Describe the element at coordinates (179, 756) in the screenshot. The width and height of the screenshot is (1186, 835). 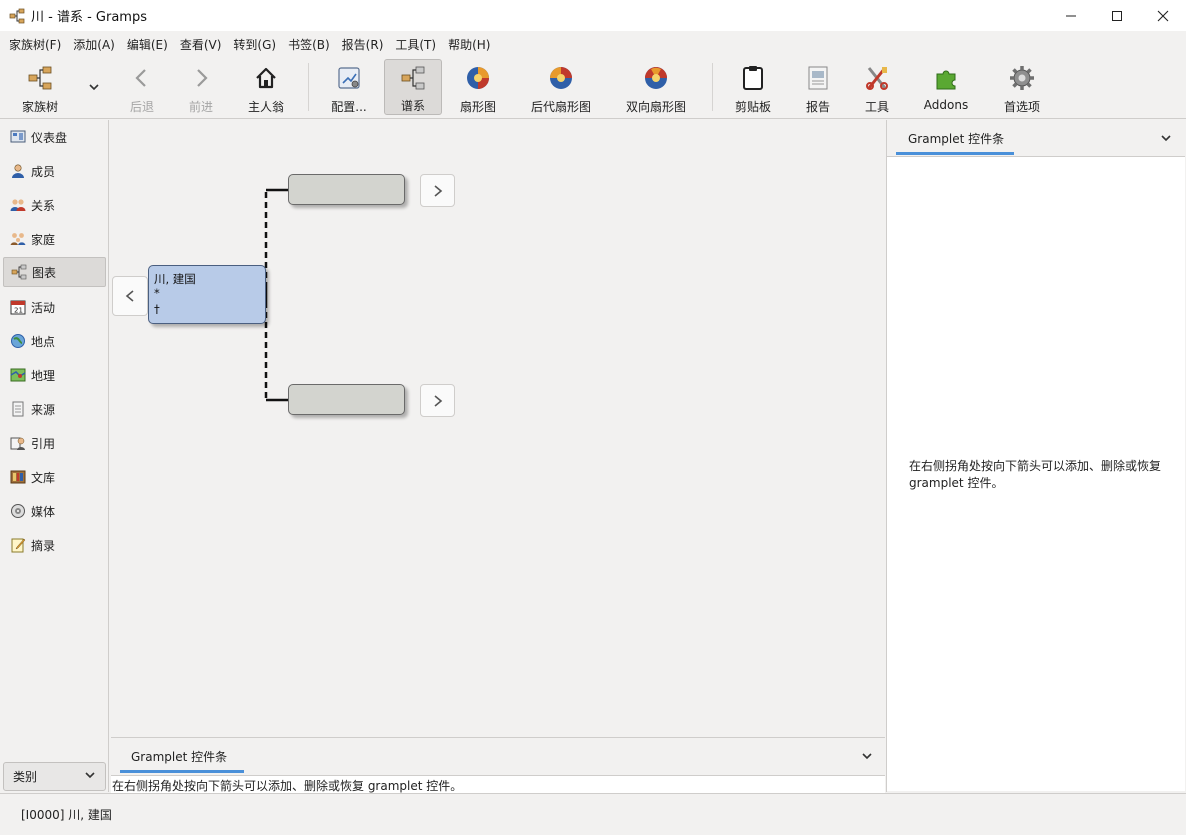
I see `bottom-gramplet-tab: Gramplet 控件条` at that location.